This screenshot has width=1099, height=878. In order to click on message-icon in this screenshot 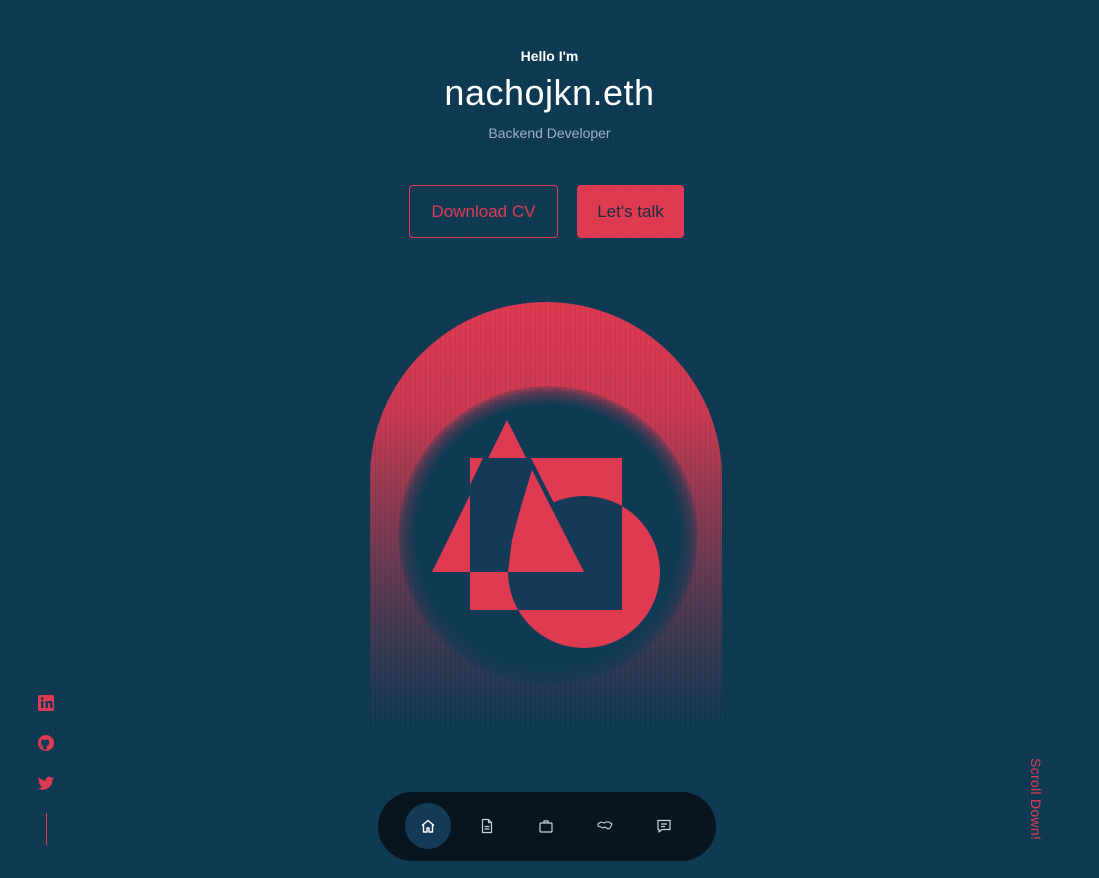, I will do `click(664, 826)`.